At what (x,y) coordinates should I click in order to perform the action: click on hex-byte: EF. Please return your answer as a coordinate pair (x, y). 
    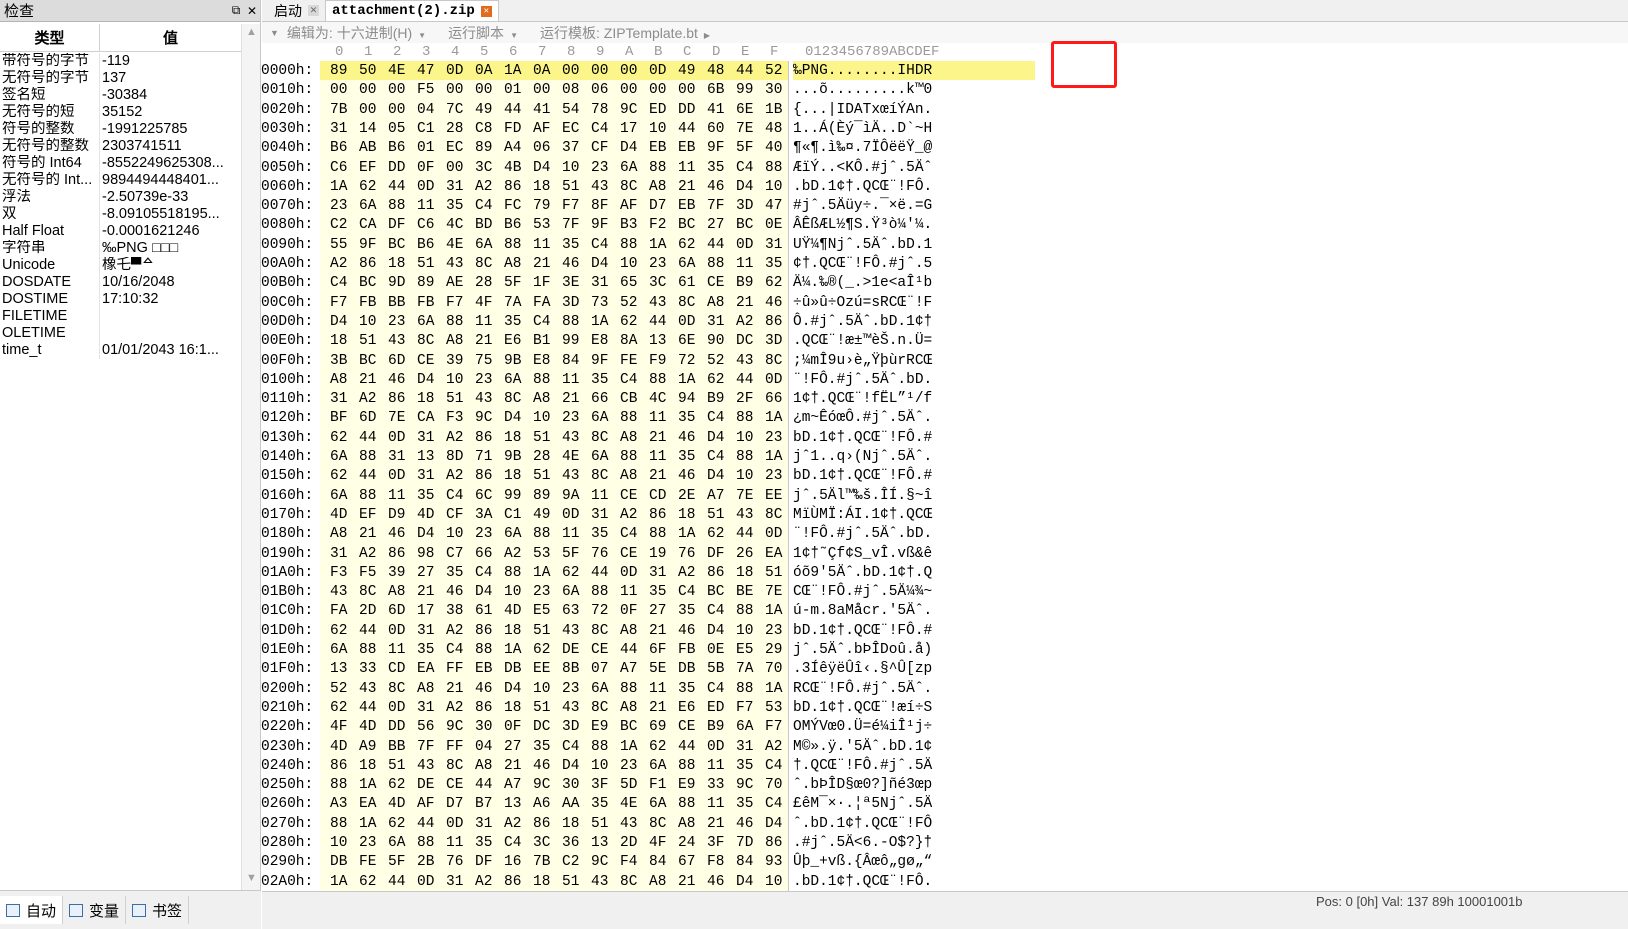
    Looking at the image, I should click on (367, 515).